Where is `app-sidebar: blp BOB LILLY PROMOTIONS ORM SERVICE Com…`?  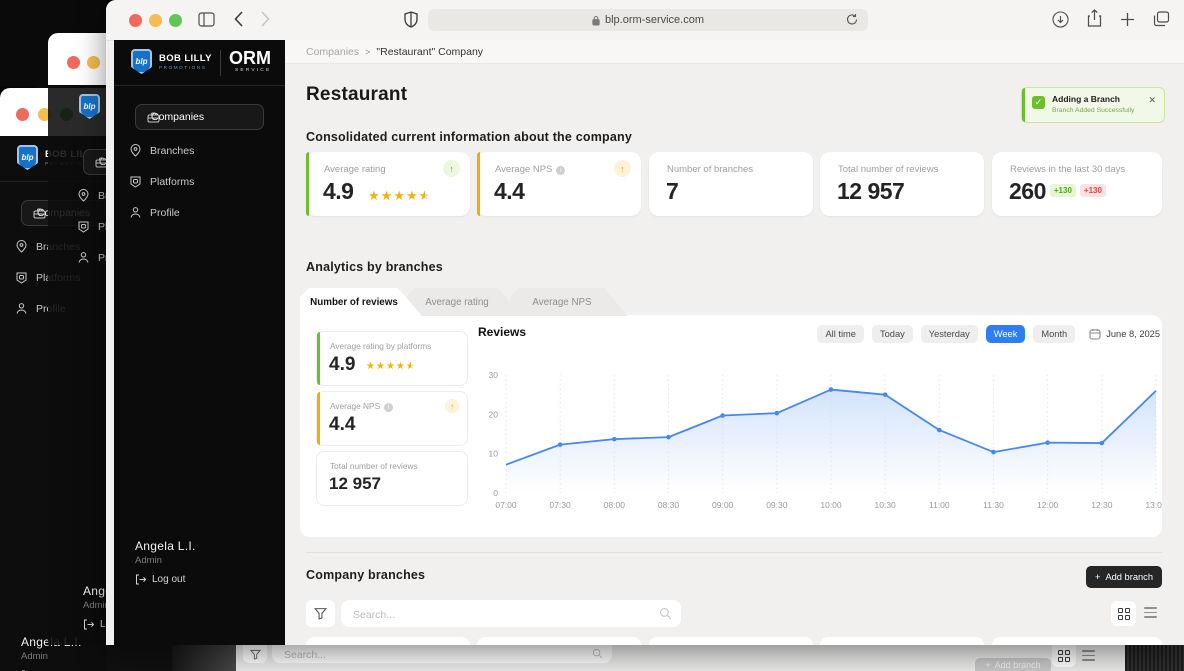 app-sidebar: blp BOB LILLY PROMOTIONS ORM SERVICE Com… is located at coordinates (199, 342).